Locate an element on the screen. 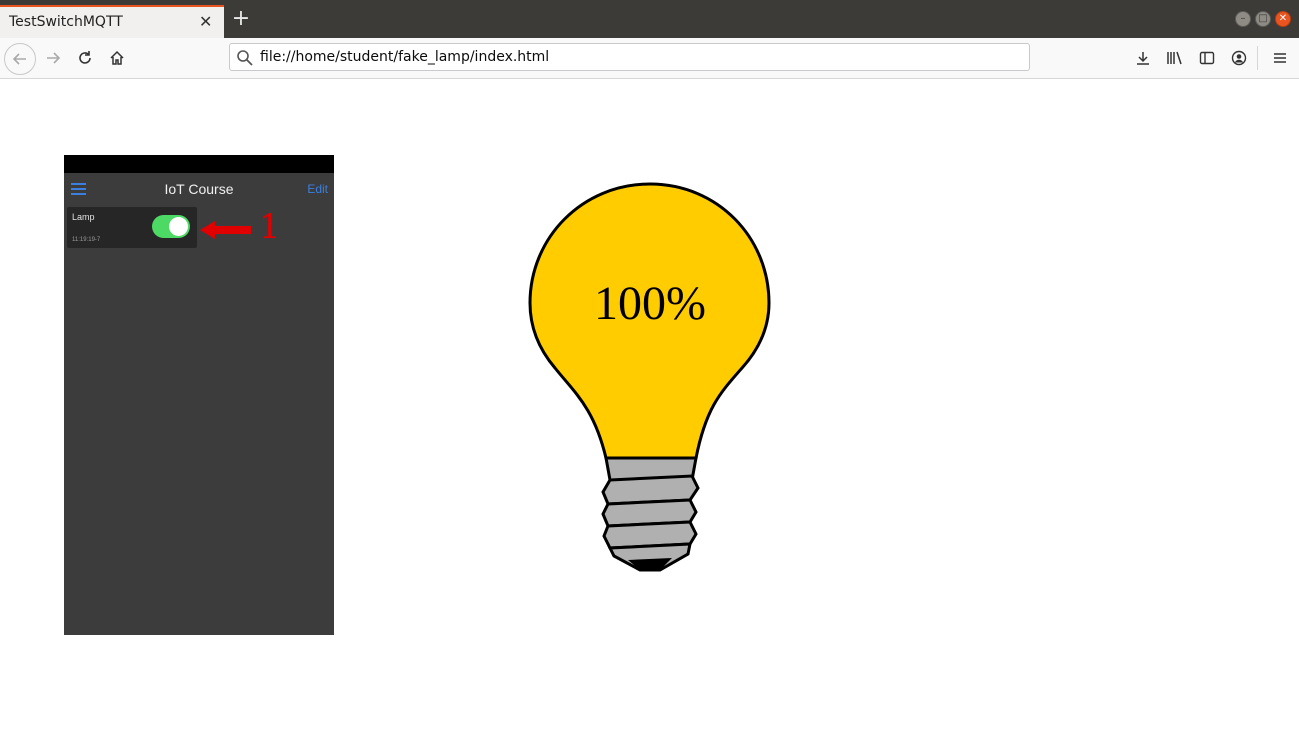  reload-button is located at coordinates (85, 58).